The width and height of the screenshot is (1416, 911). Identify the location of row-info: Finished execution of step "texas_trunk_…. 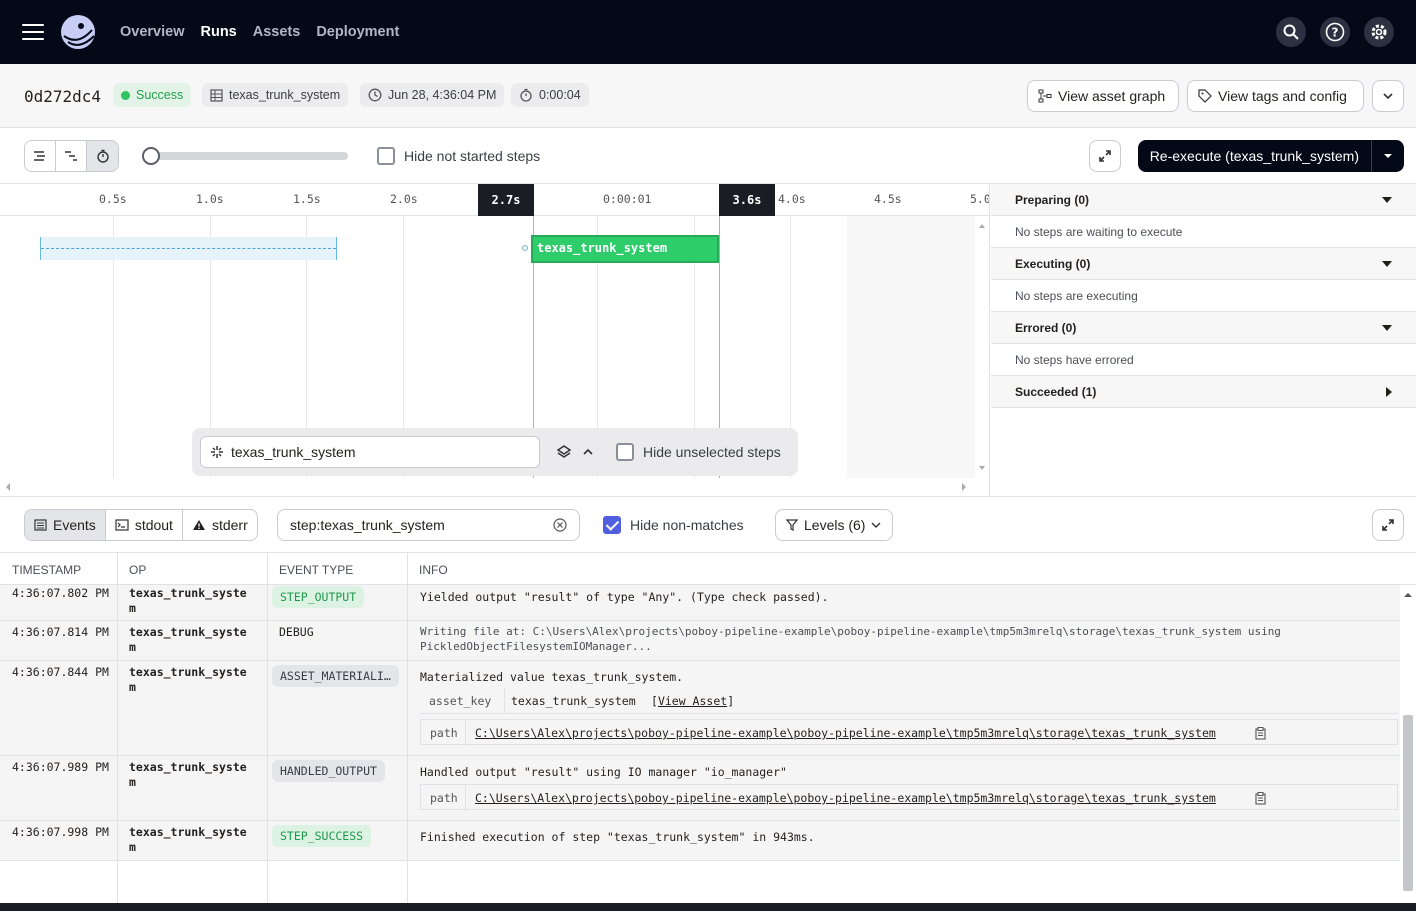
(617, 837).